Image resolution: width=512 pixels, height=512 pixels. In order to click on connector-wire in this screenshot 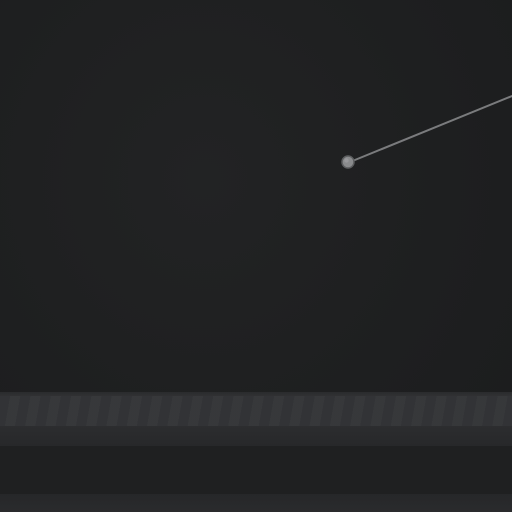, I will do `click(426, 132)`.